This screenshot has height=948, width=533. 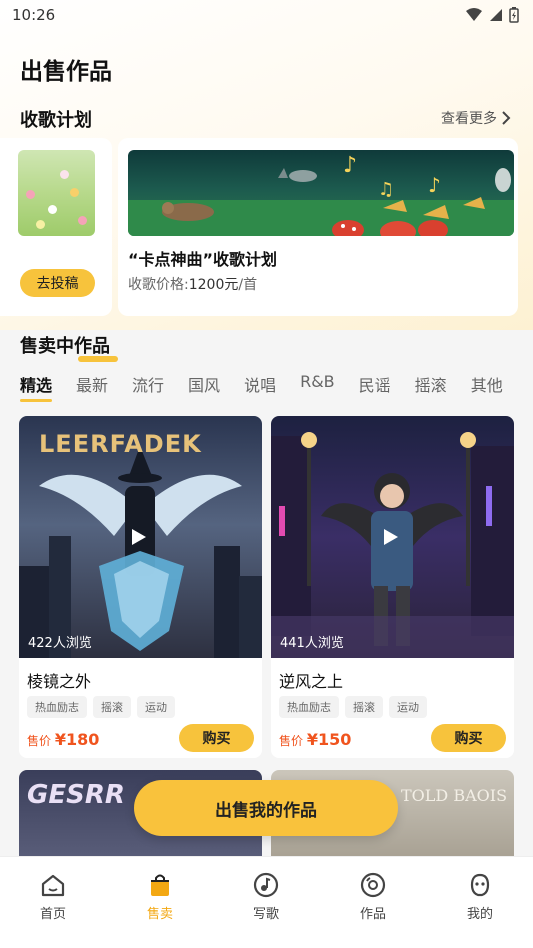 I want to click on sell-my-work-button: 出售我的作品, so click(x=266, y=808).